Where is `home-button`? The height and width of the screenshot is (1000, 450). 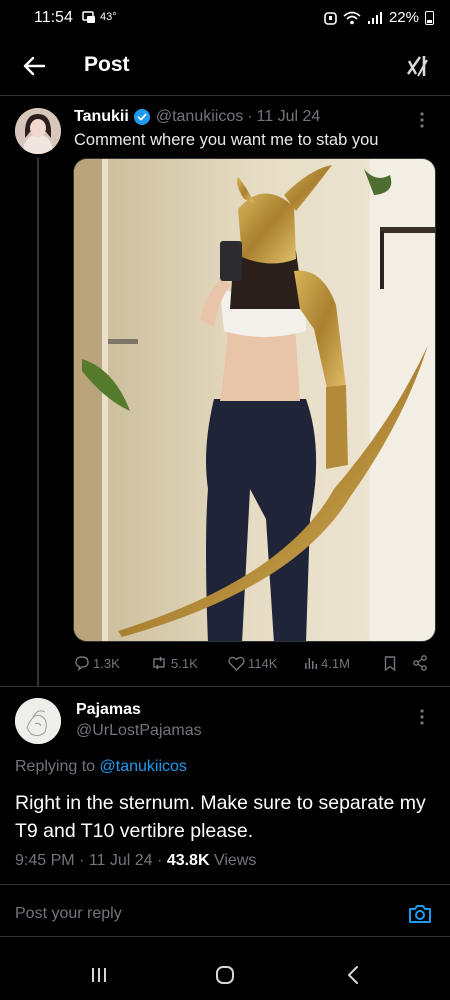
home-button is located at coordinates (225, 975).